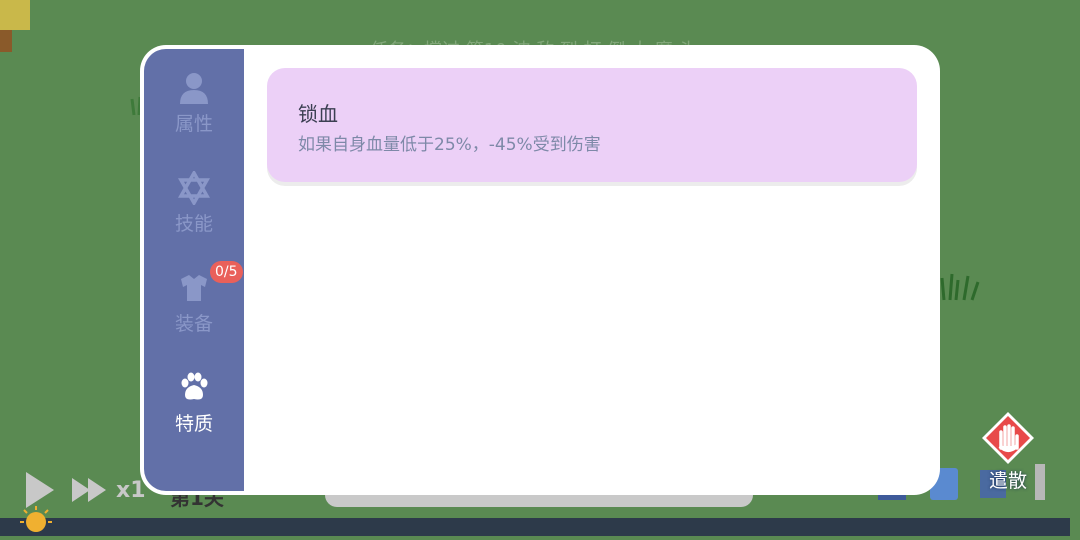 The image size is (1080, 540). Describe the element at coordinates (36, 519) in the screenshot. I see `sun-icon` at that location.